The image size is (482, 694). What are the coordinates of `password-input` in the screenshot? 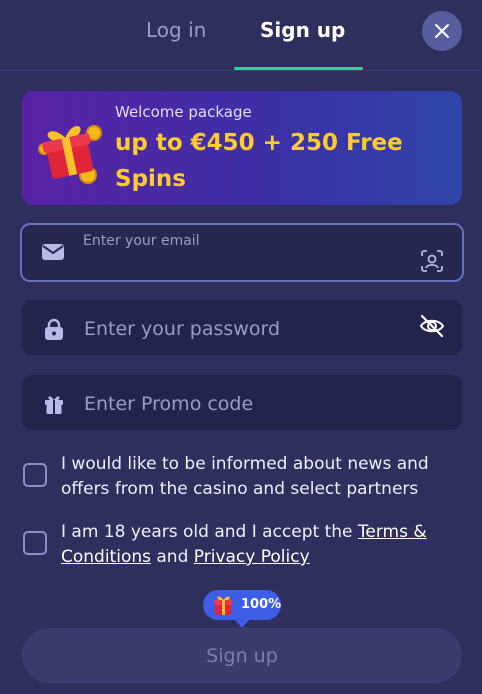 It's located at (244, 328).